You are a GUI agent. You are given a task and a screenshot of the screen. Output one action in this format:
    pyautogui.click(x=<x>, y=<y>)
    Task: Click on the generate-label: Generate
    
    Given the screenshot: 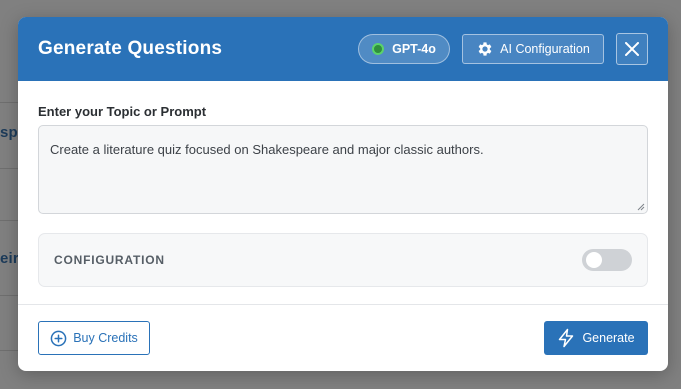 What is the action you would take?
    pyautogui.click(x=608, y=338)
    